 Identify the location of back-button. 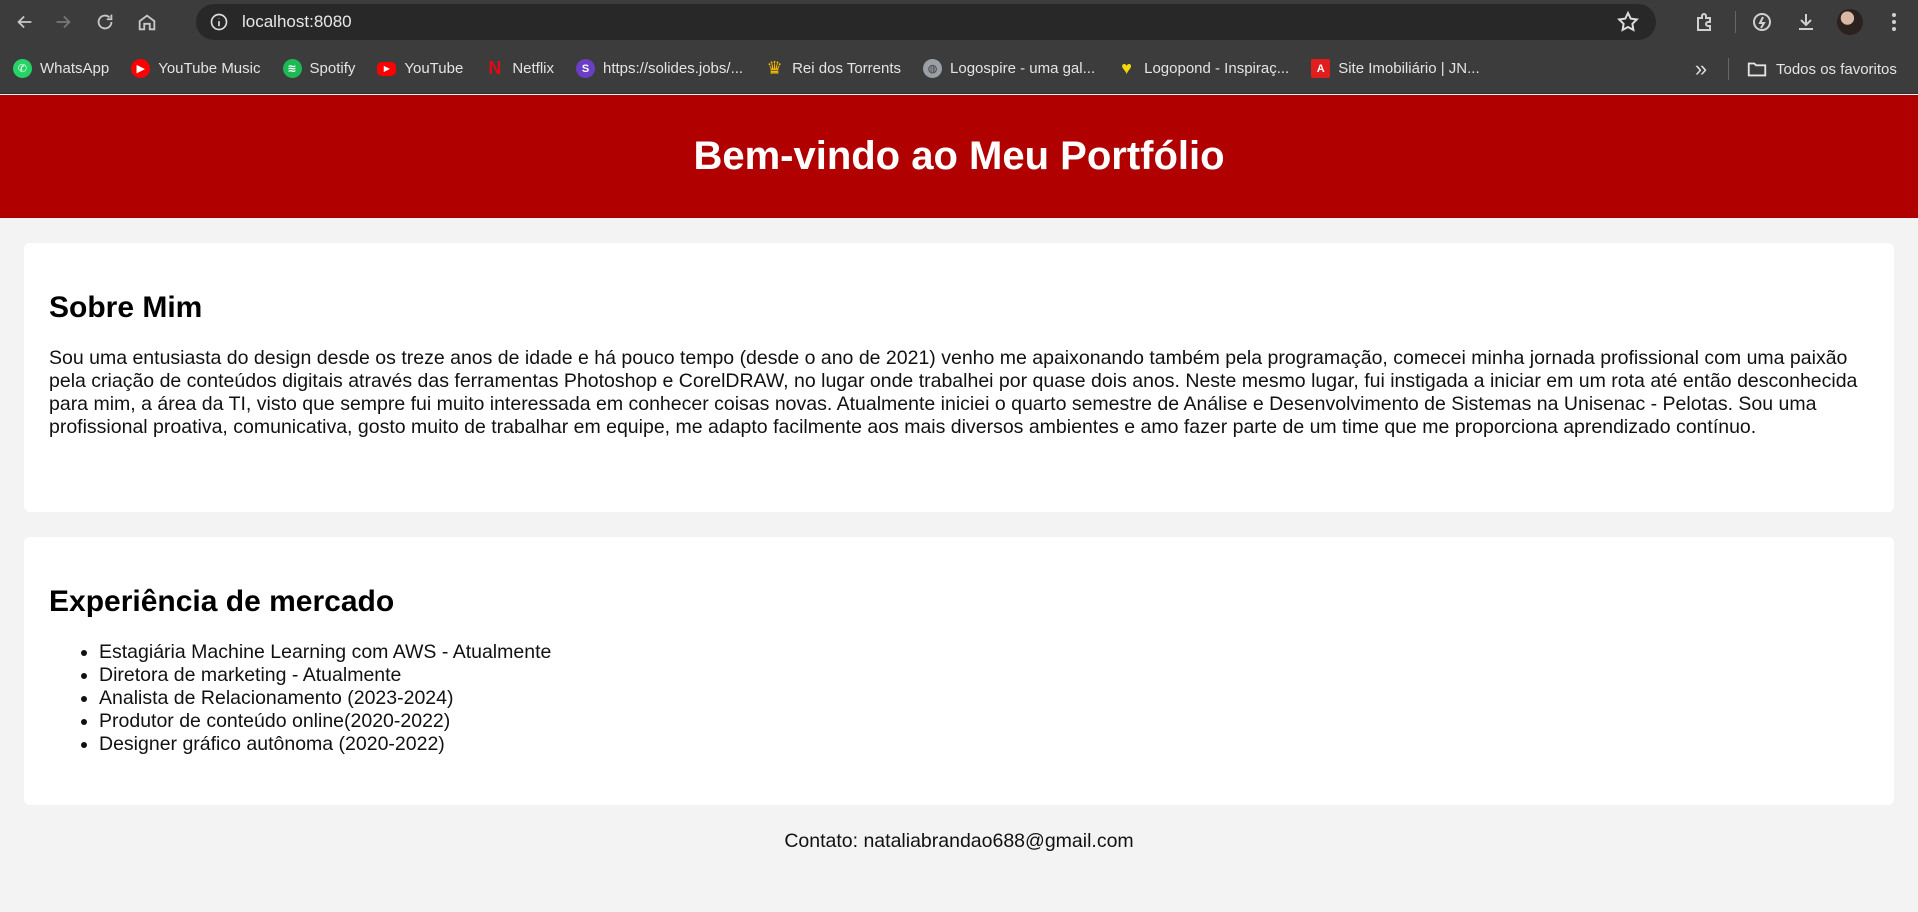
(25, 22).